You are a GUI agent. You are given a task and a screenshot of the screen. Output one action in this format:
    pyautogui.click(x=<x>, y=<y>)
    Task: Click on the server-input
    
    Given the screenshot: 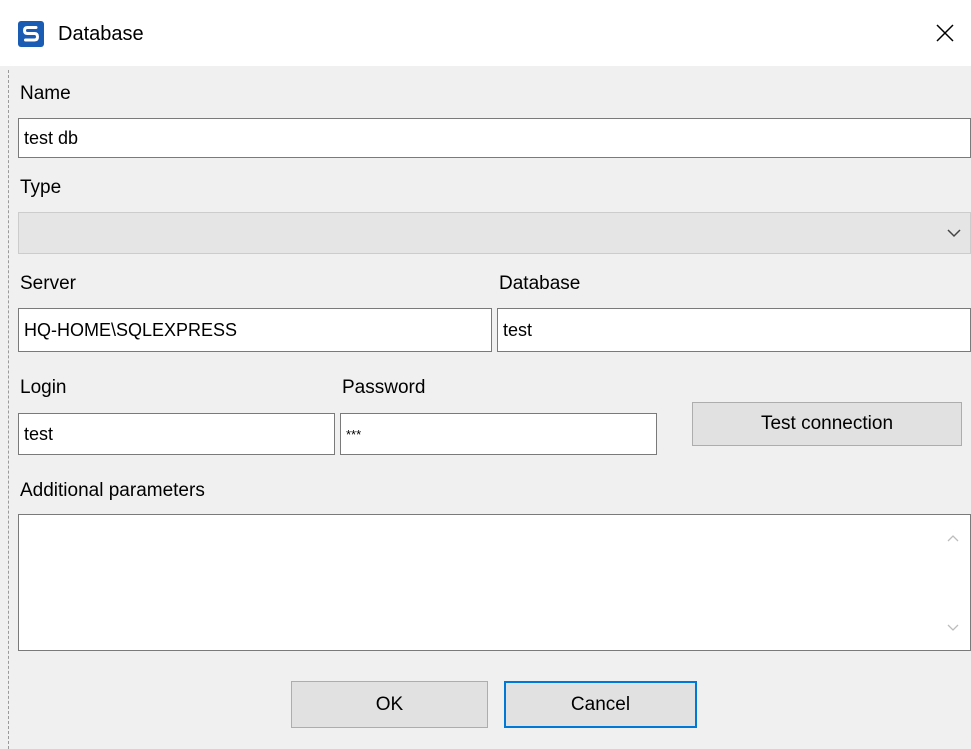 What is the action you would take?
    pyautogui.click(x=255, y=330)
    